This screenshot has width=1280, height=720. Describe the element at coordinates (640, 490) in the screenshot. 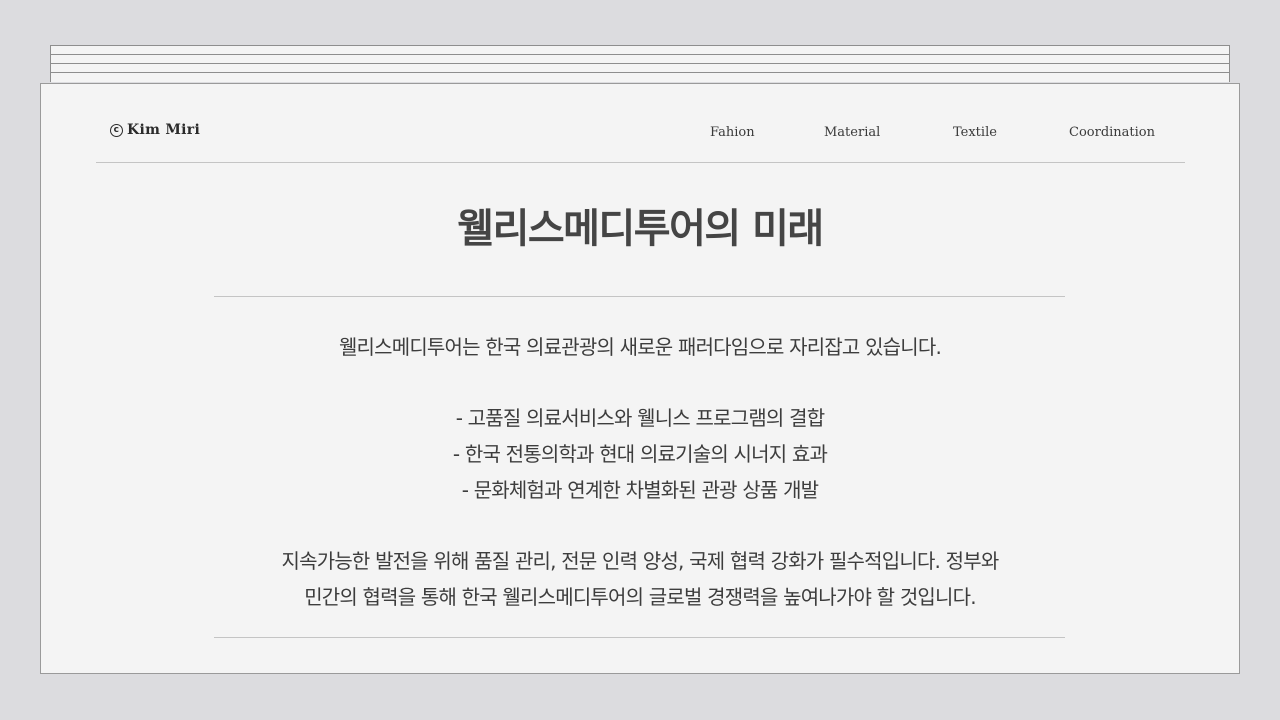

I see `bullet-item: - 문화체험과 연계한 차별화된 관광 상품 개발` at that location.